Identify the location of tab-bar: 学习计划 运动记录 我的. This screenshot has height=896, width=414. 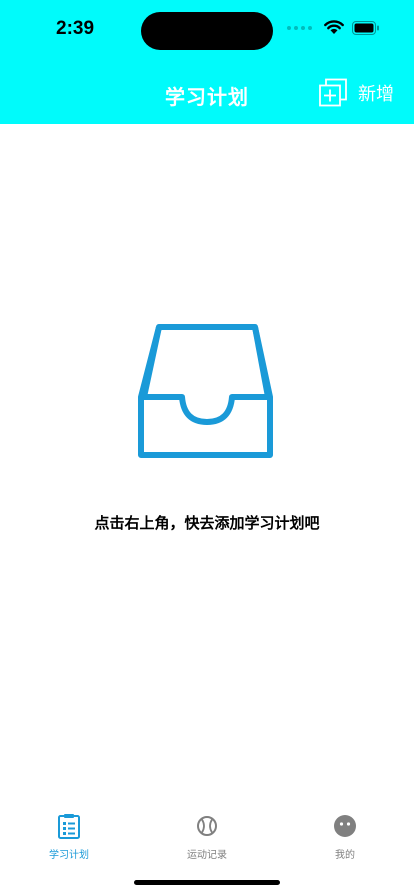
(207, 842).